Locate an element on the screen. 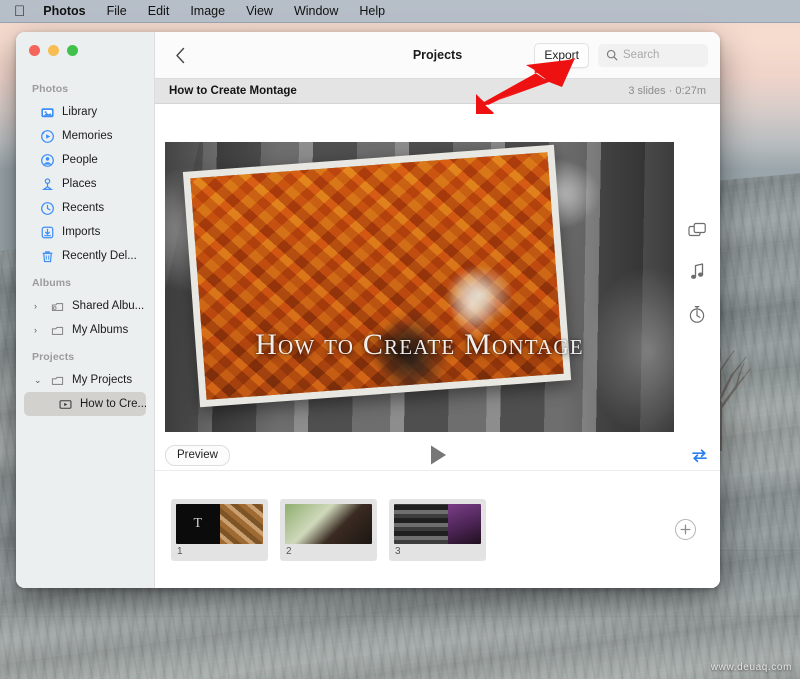 Image resolution: width=800 pixels, height=679 pixels. imports-download-icon is located at coordinates (47, 232).